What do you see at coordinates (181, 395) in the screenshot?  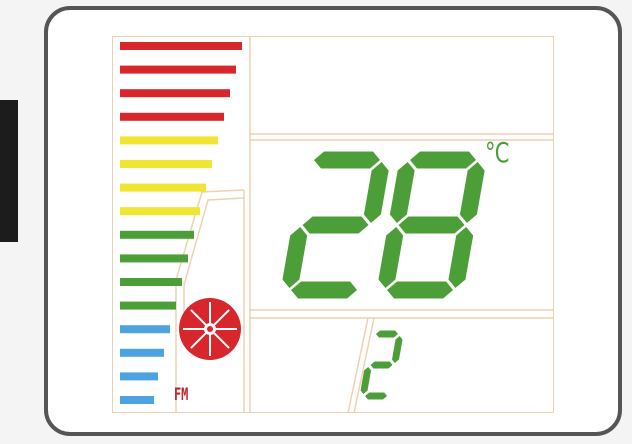 I see `mode-label: FM` at bounding box center [181, 395].